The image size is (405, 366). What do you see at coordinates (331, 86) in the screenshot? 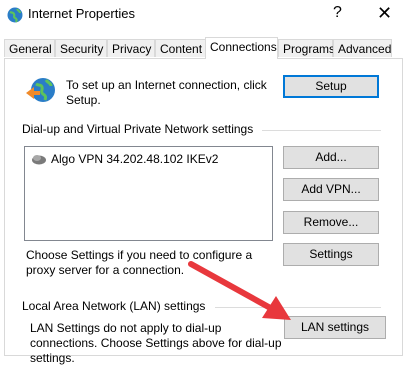
I see `setup-button: Setup` at bounding box center [331, 86].